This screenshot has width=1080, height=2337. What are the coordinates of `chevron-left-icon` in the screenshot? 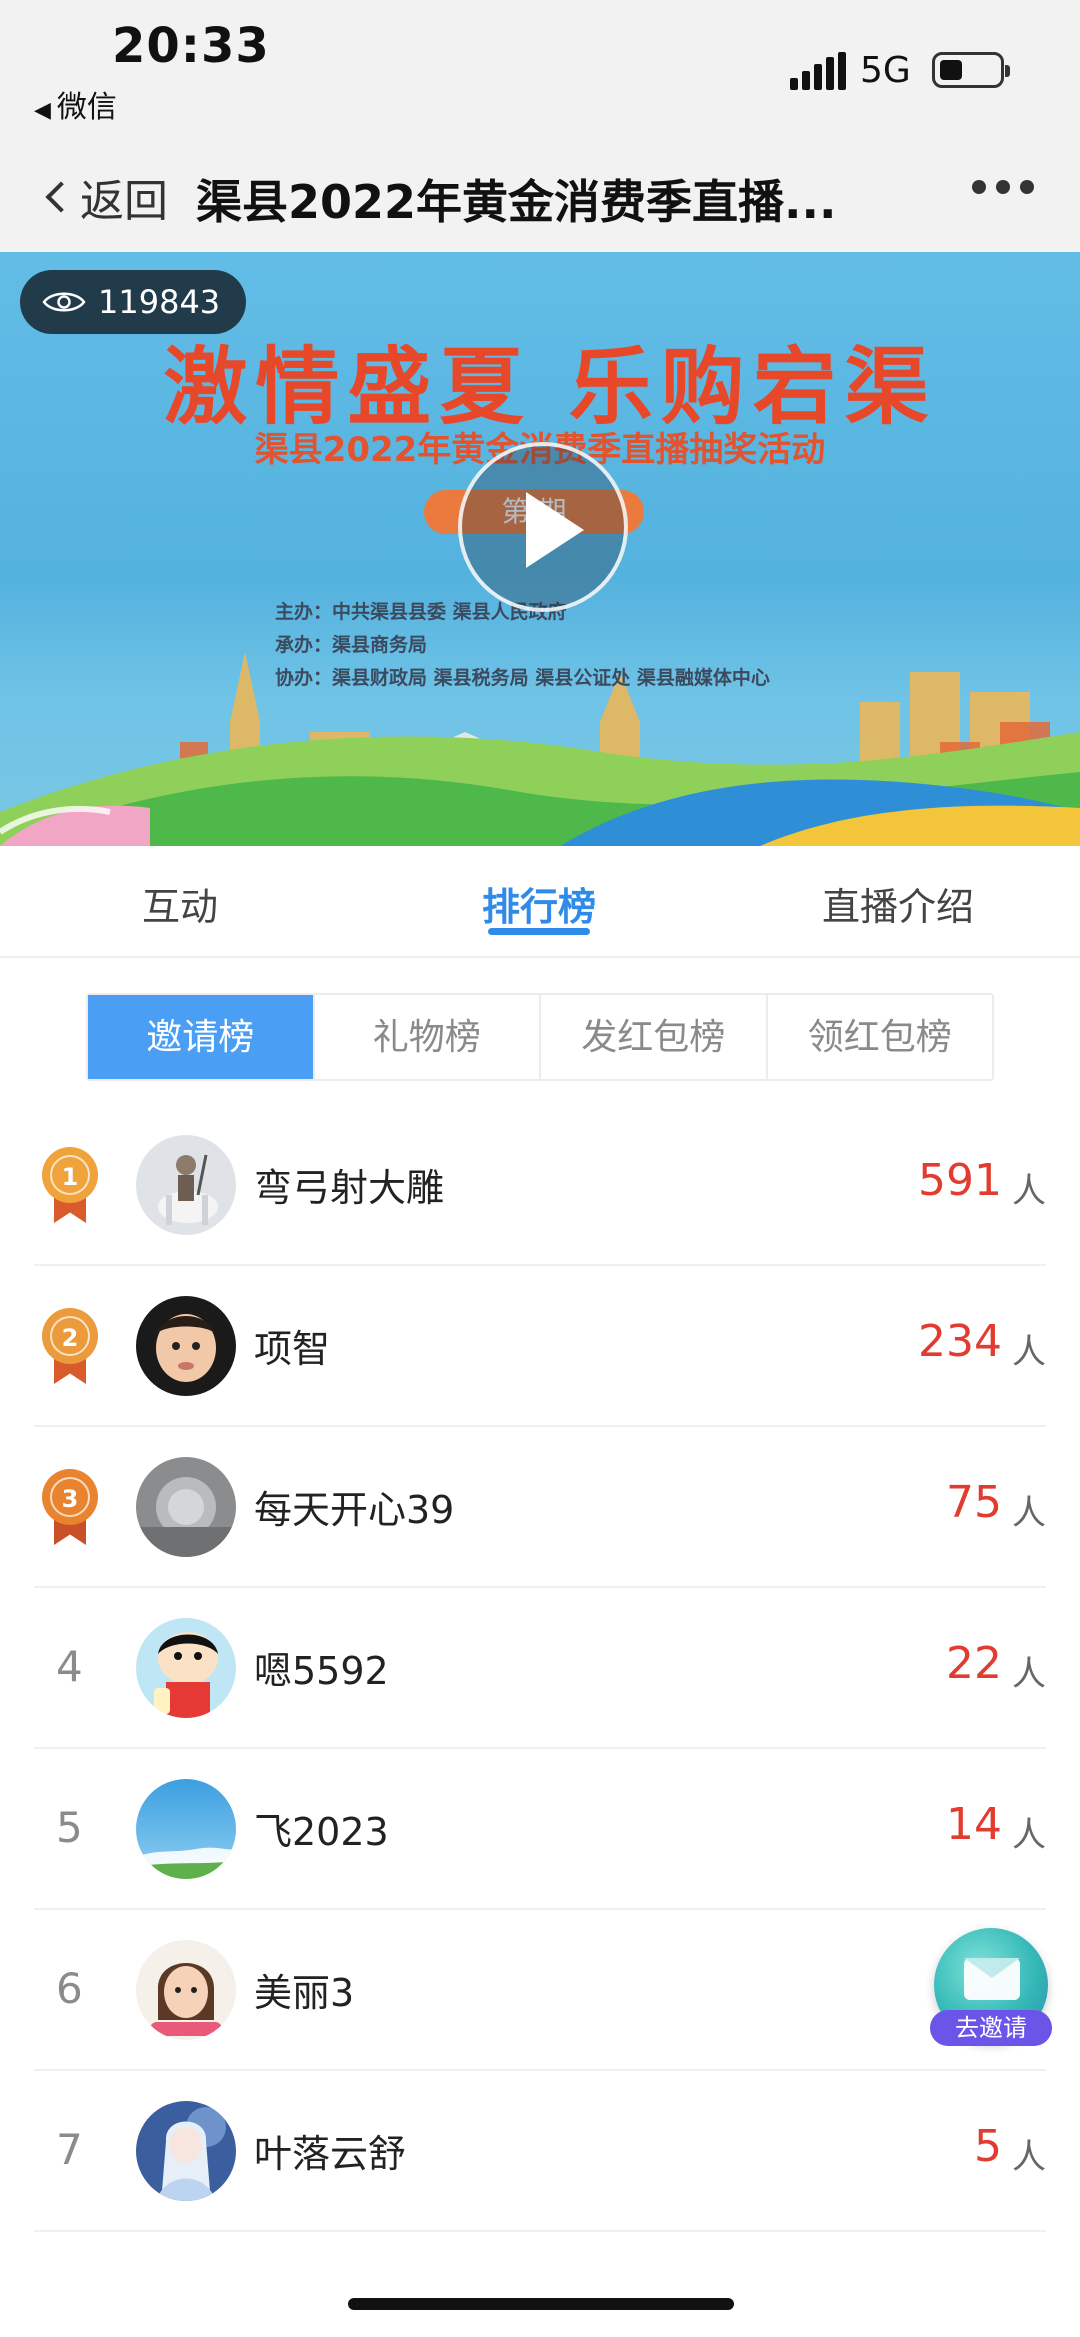 It's located at (61, 197).